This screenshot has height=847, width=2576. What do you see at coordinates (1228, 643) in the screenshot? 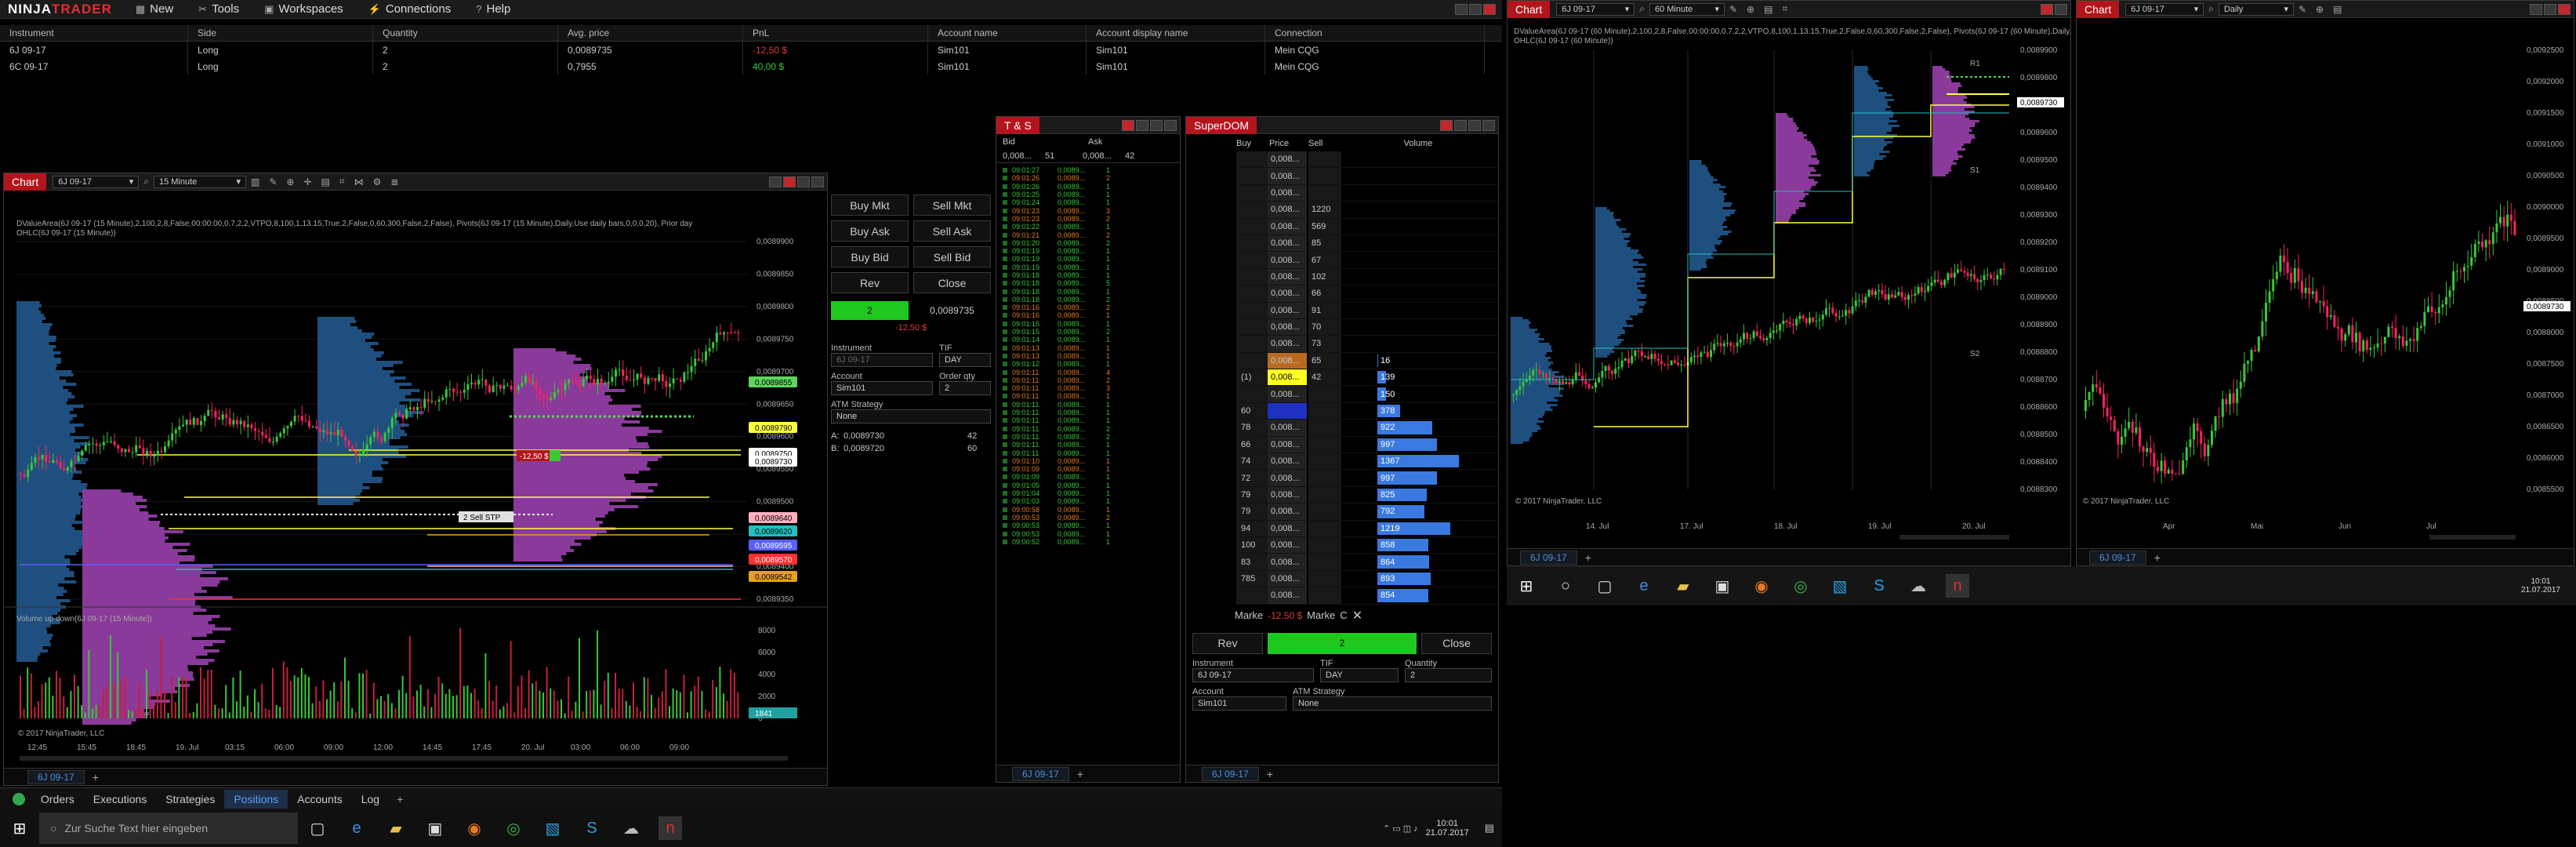
I see `dom-reverse-button: Rev` at bounding box center [1228, 643].